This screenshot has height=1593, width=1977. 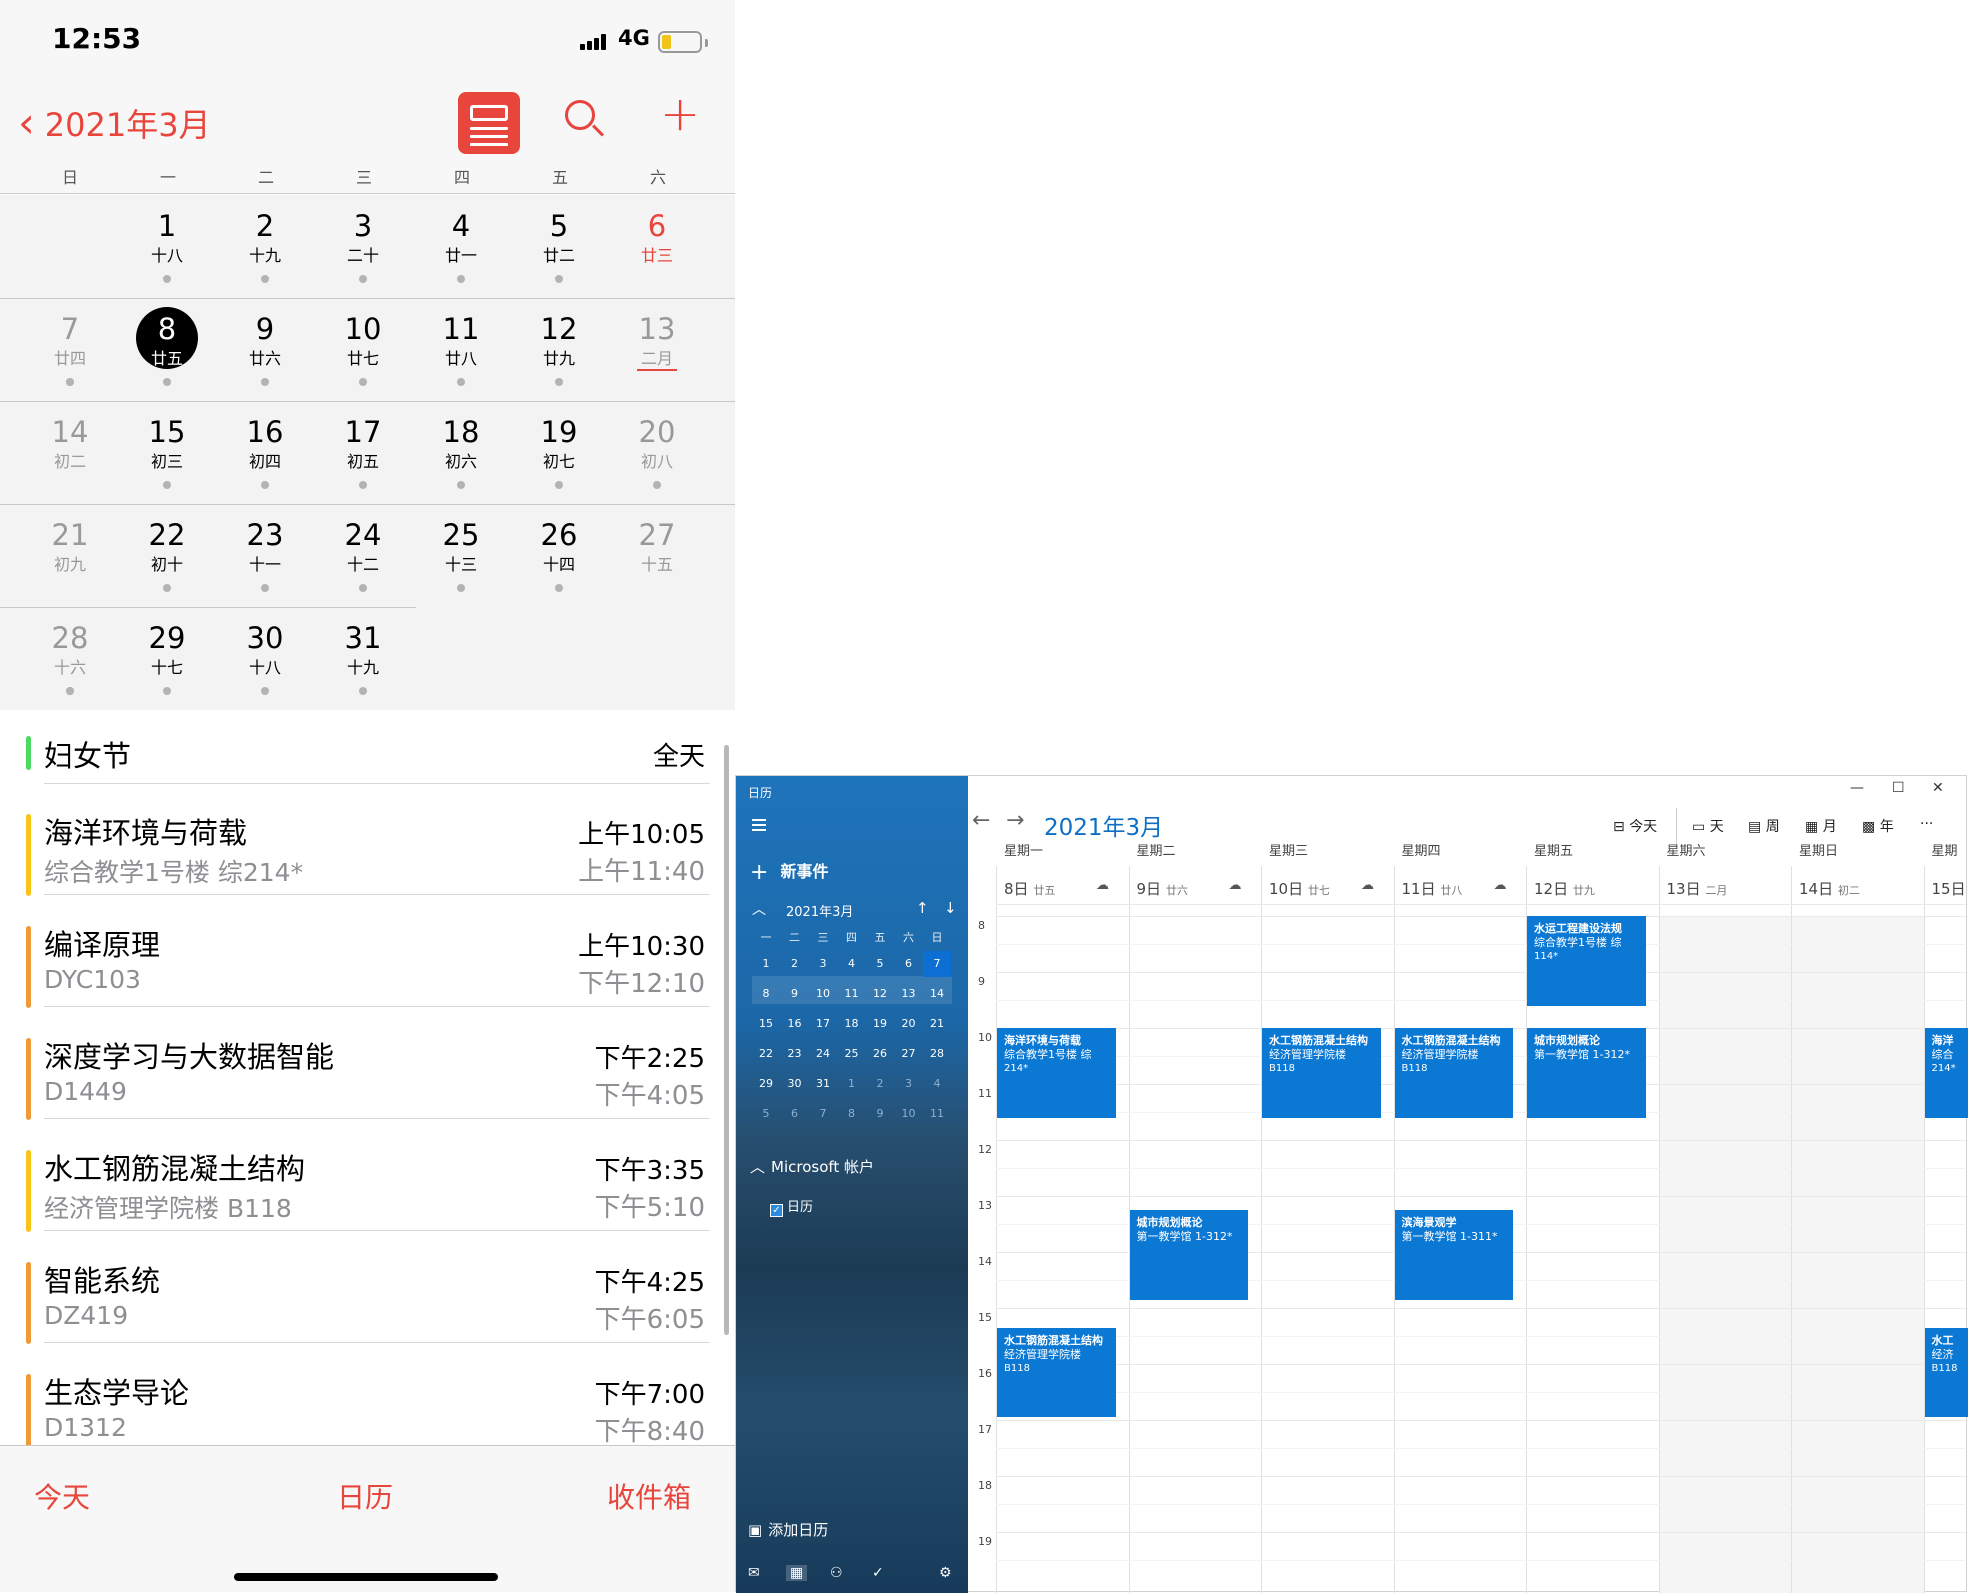 What do you see at coordinates (657, 452) in the screenshot?
I see `day-cell: 20 初八` at bounding box center [657, 452].